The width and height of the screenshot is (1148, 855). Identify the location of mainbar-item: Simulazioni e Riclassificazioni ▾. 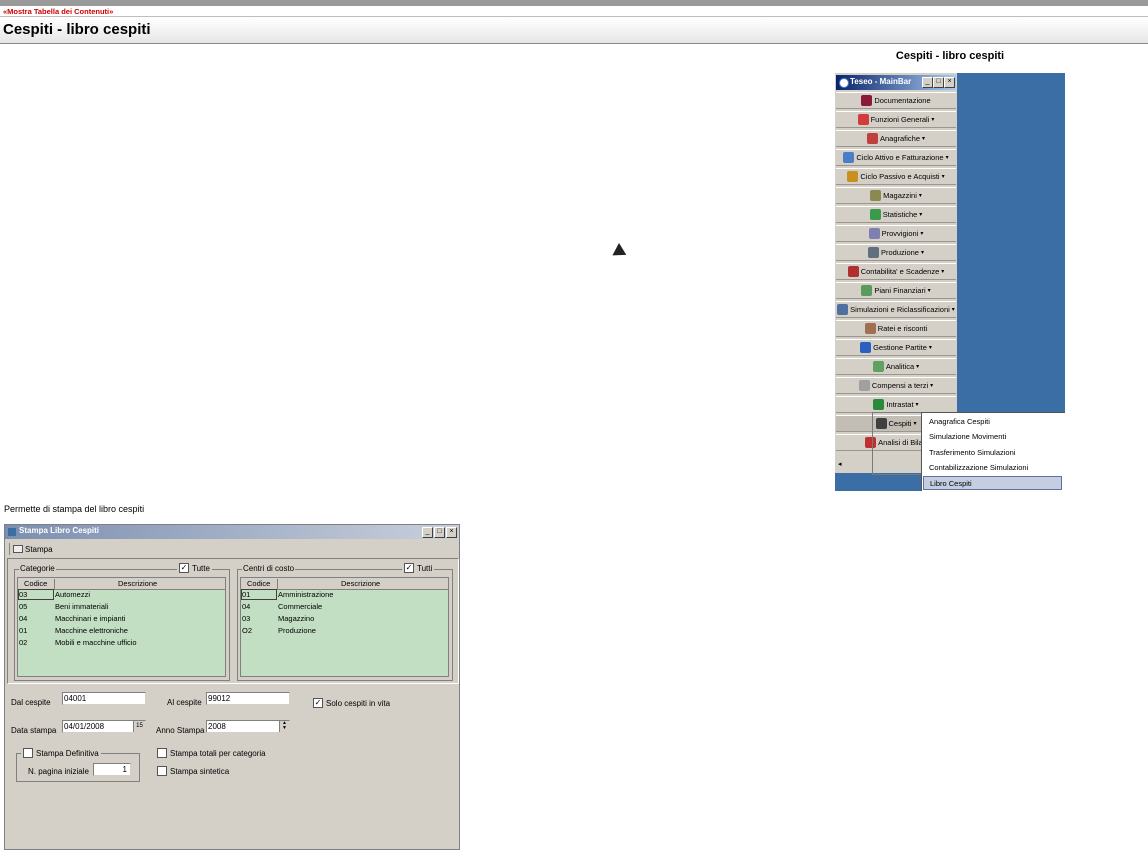
(896, 309).